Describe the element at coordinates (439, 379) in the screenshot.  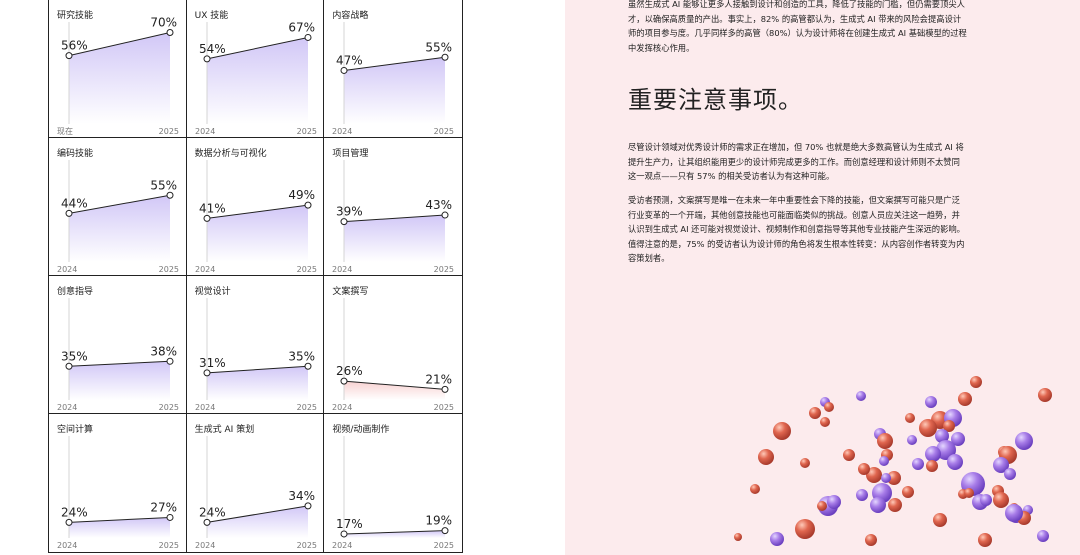
I see `end-value-label: 21%` at that location.